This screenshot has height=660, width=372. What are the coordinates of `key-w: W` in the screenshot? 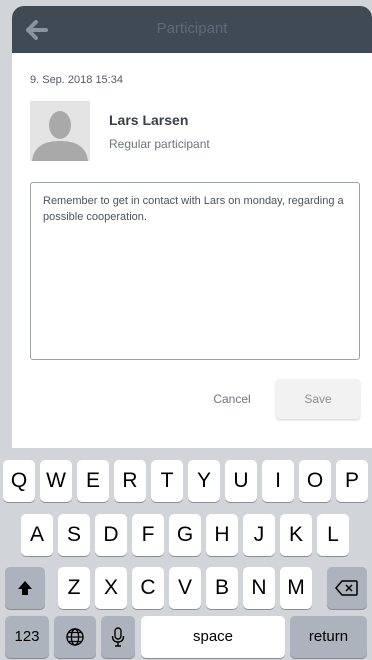 It's located at (56, 481).